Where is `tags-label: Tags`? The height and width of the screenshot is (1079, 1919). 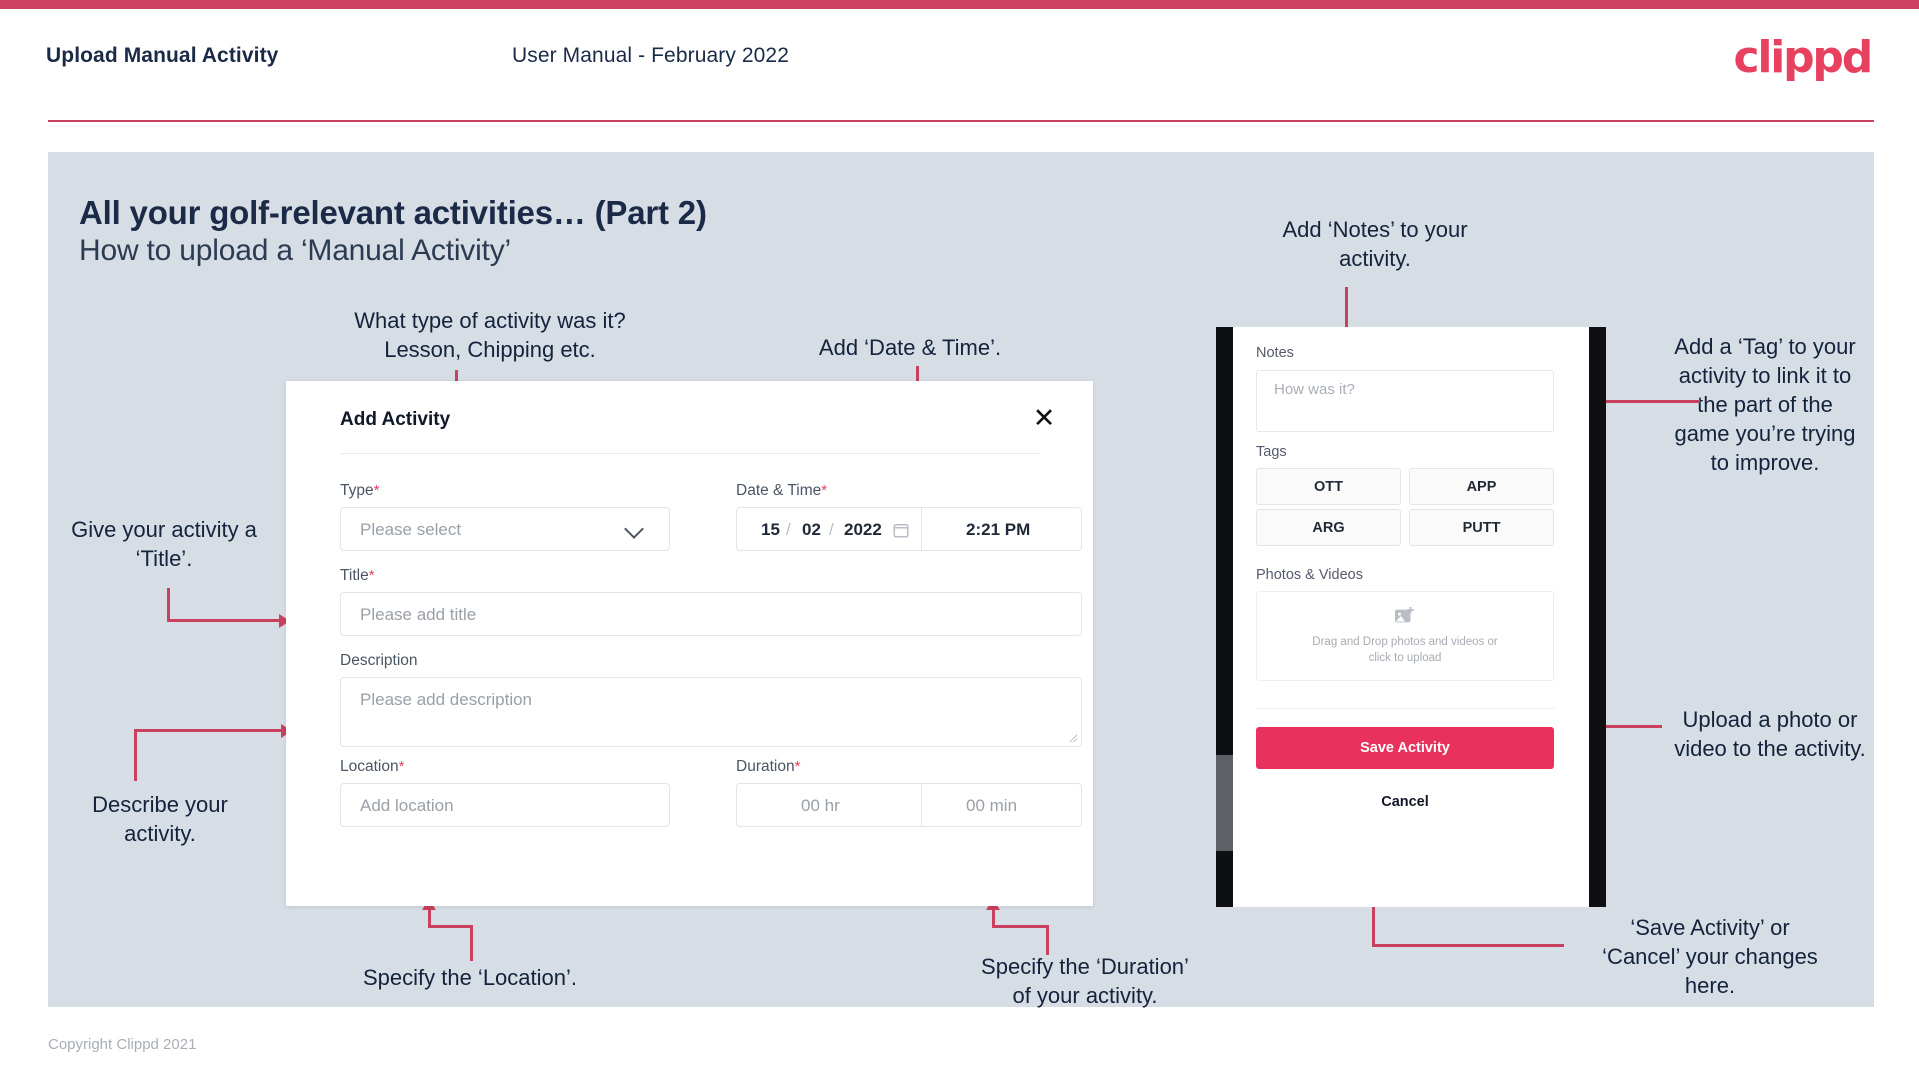 tags-label: Tags is located at coordinates (1271, 452).